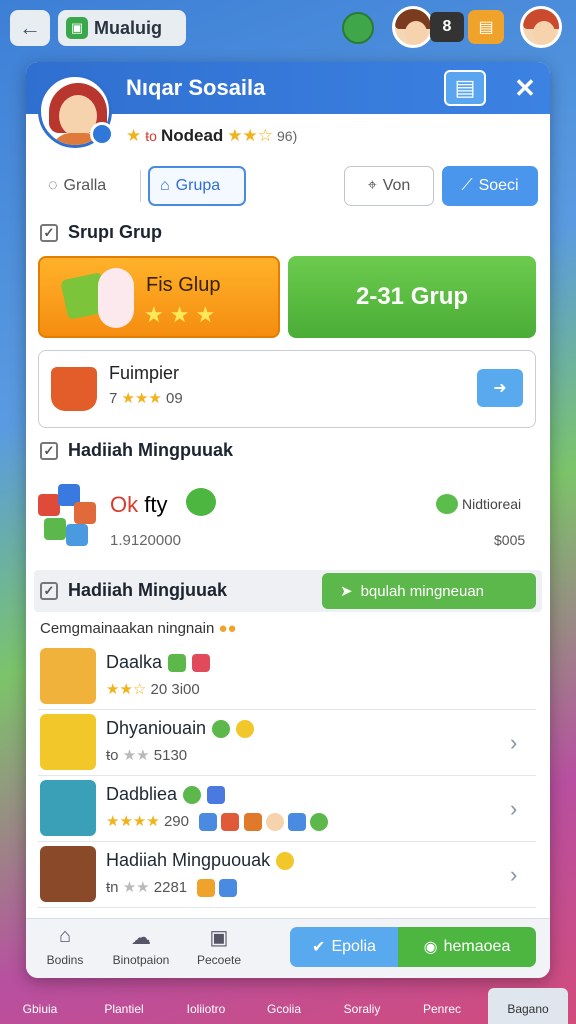 The image size is (576, 1024). Describe the element at coordinates (144, 373) in the screenshot. I see `item-name: Fuimpier` at that location.